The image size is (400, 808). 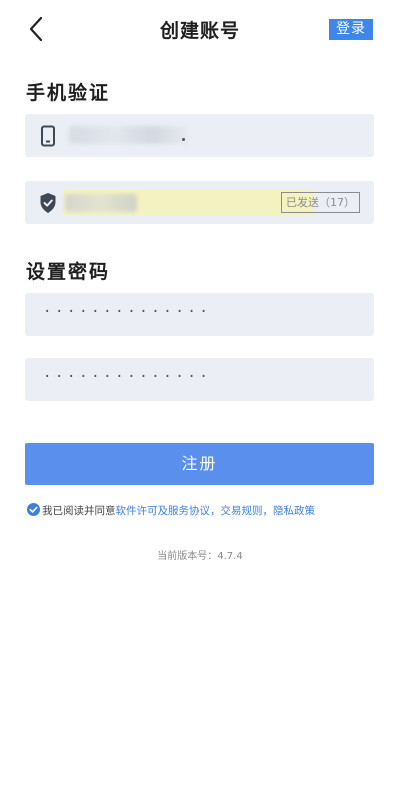 I want to click on phone-value-blurred, so click(x=128, y=135).